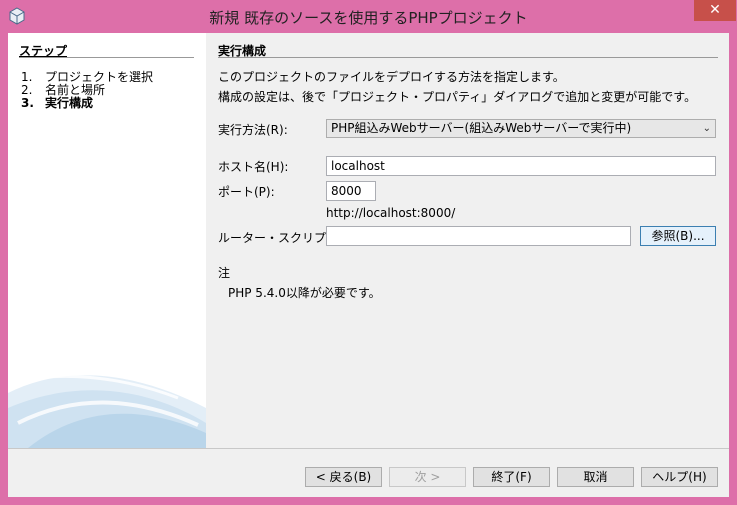 The height and width of the screenshot is (505, 737). What do you see at coordinates (521, 166) in the screenshot?
I see `host-input: localhost` at bounding box center [521, 166].